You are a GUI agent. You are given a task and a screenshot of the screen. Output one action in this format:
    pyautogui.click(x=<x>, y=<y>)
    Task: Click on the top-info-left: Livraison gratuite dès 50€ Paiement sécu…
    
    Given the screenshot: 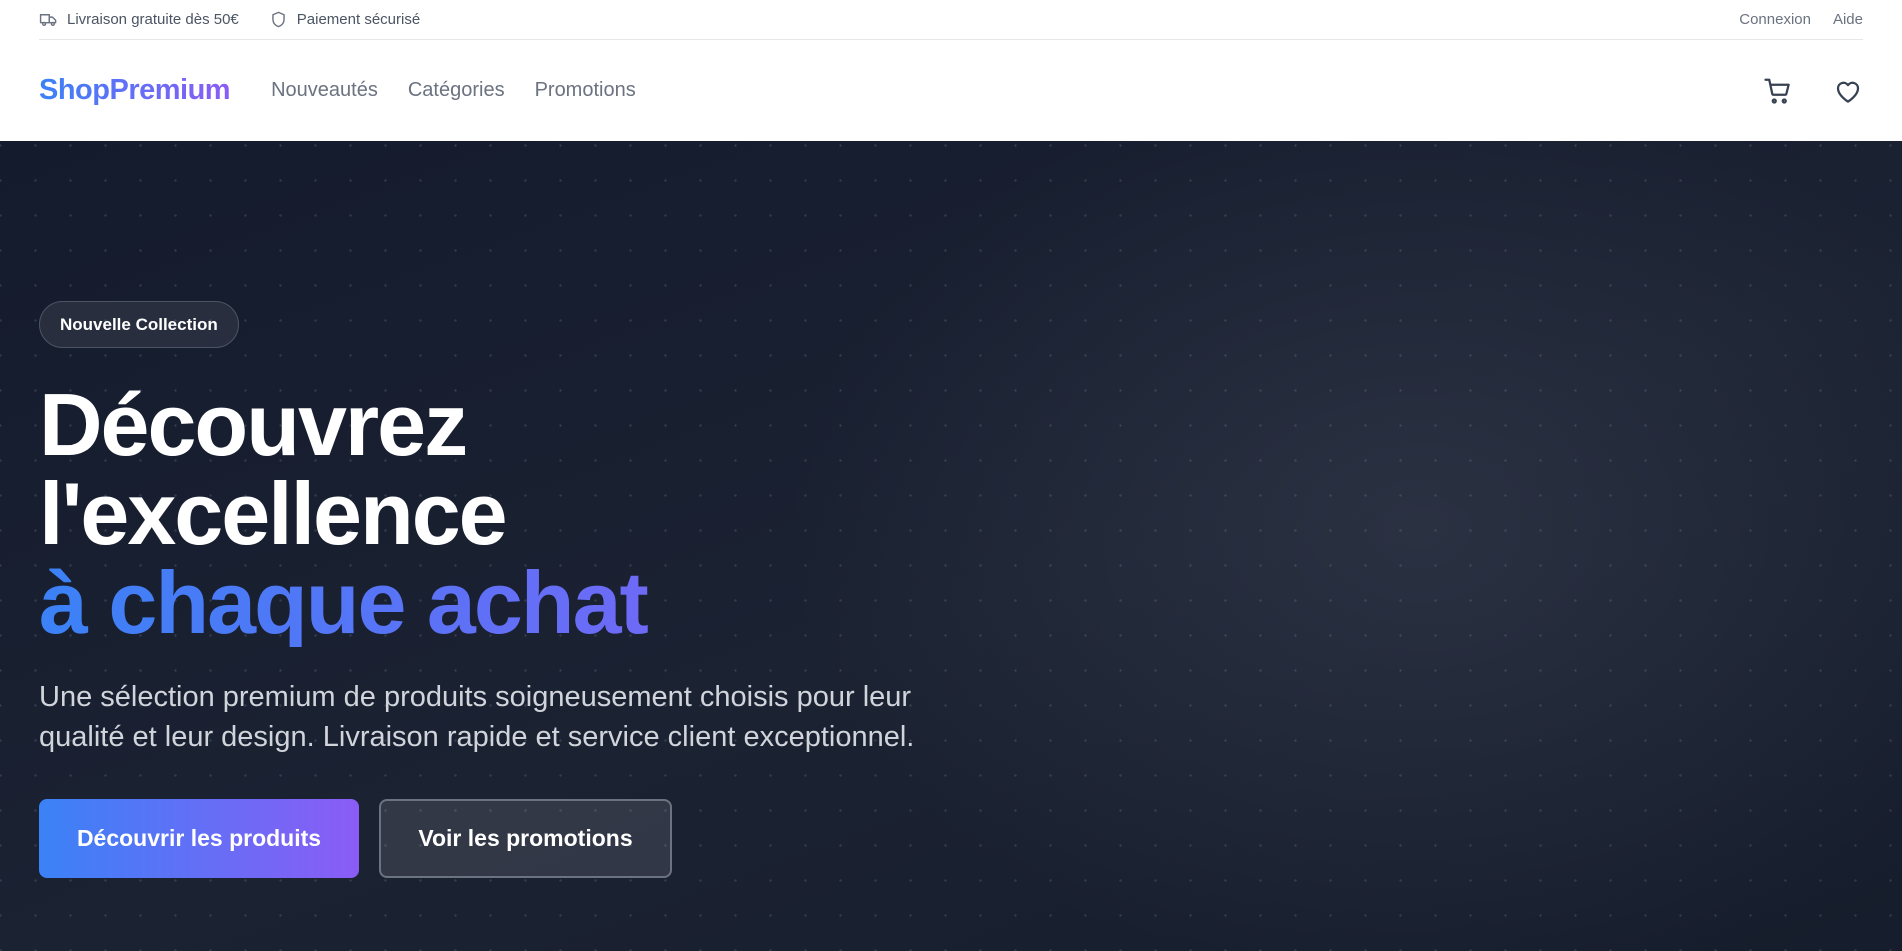 What is the action you would take?
    pyautogui.click(x=229, y=19)
    